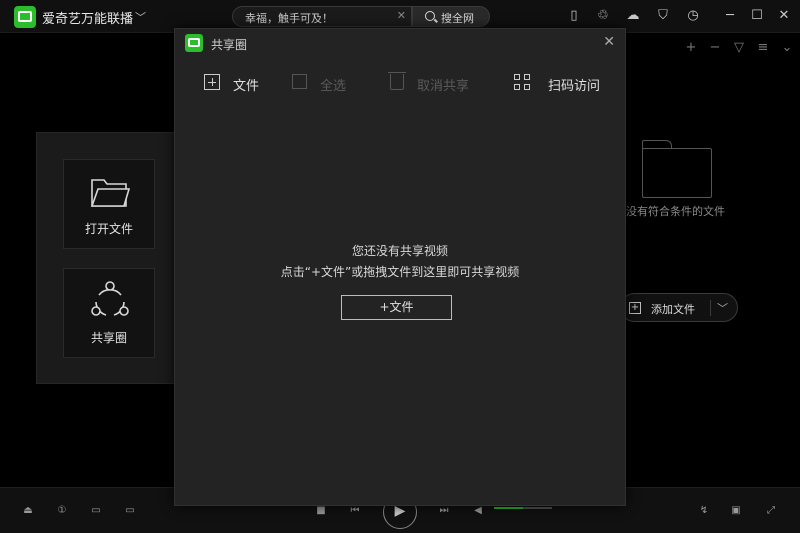  What do you see at coordinates (603, 16) in the screenshot?
I see `recycle-icon: ♲` at bounding box center [603, 16].